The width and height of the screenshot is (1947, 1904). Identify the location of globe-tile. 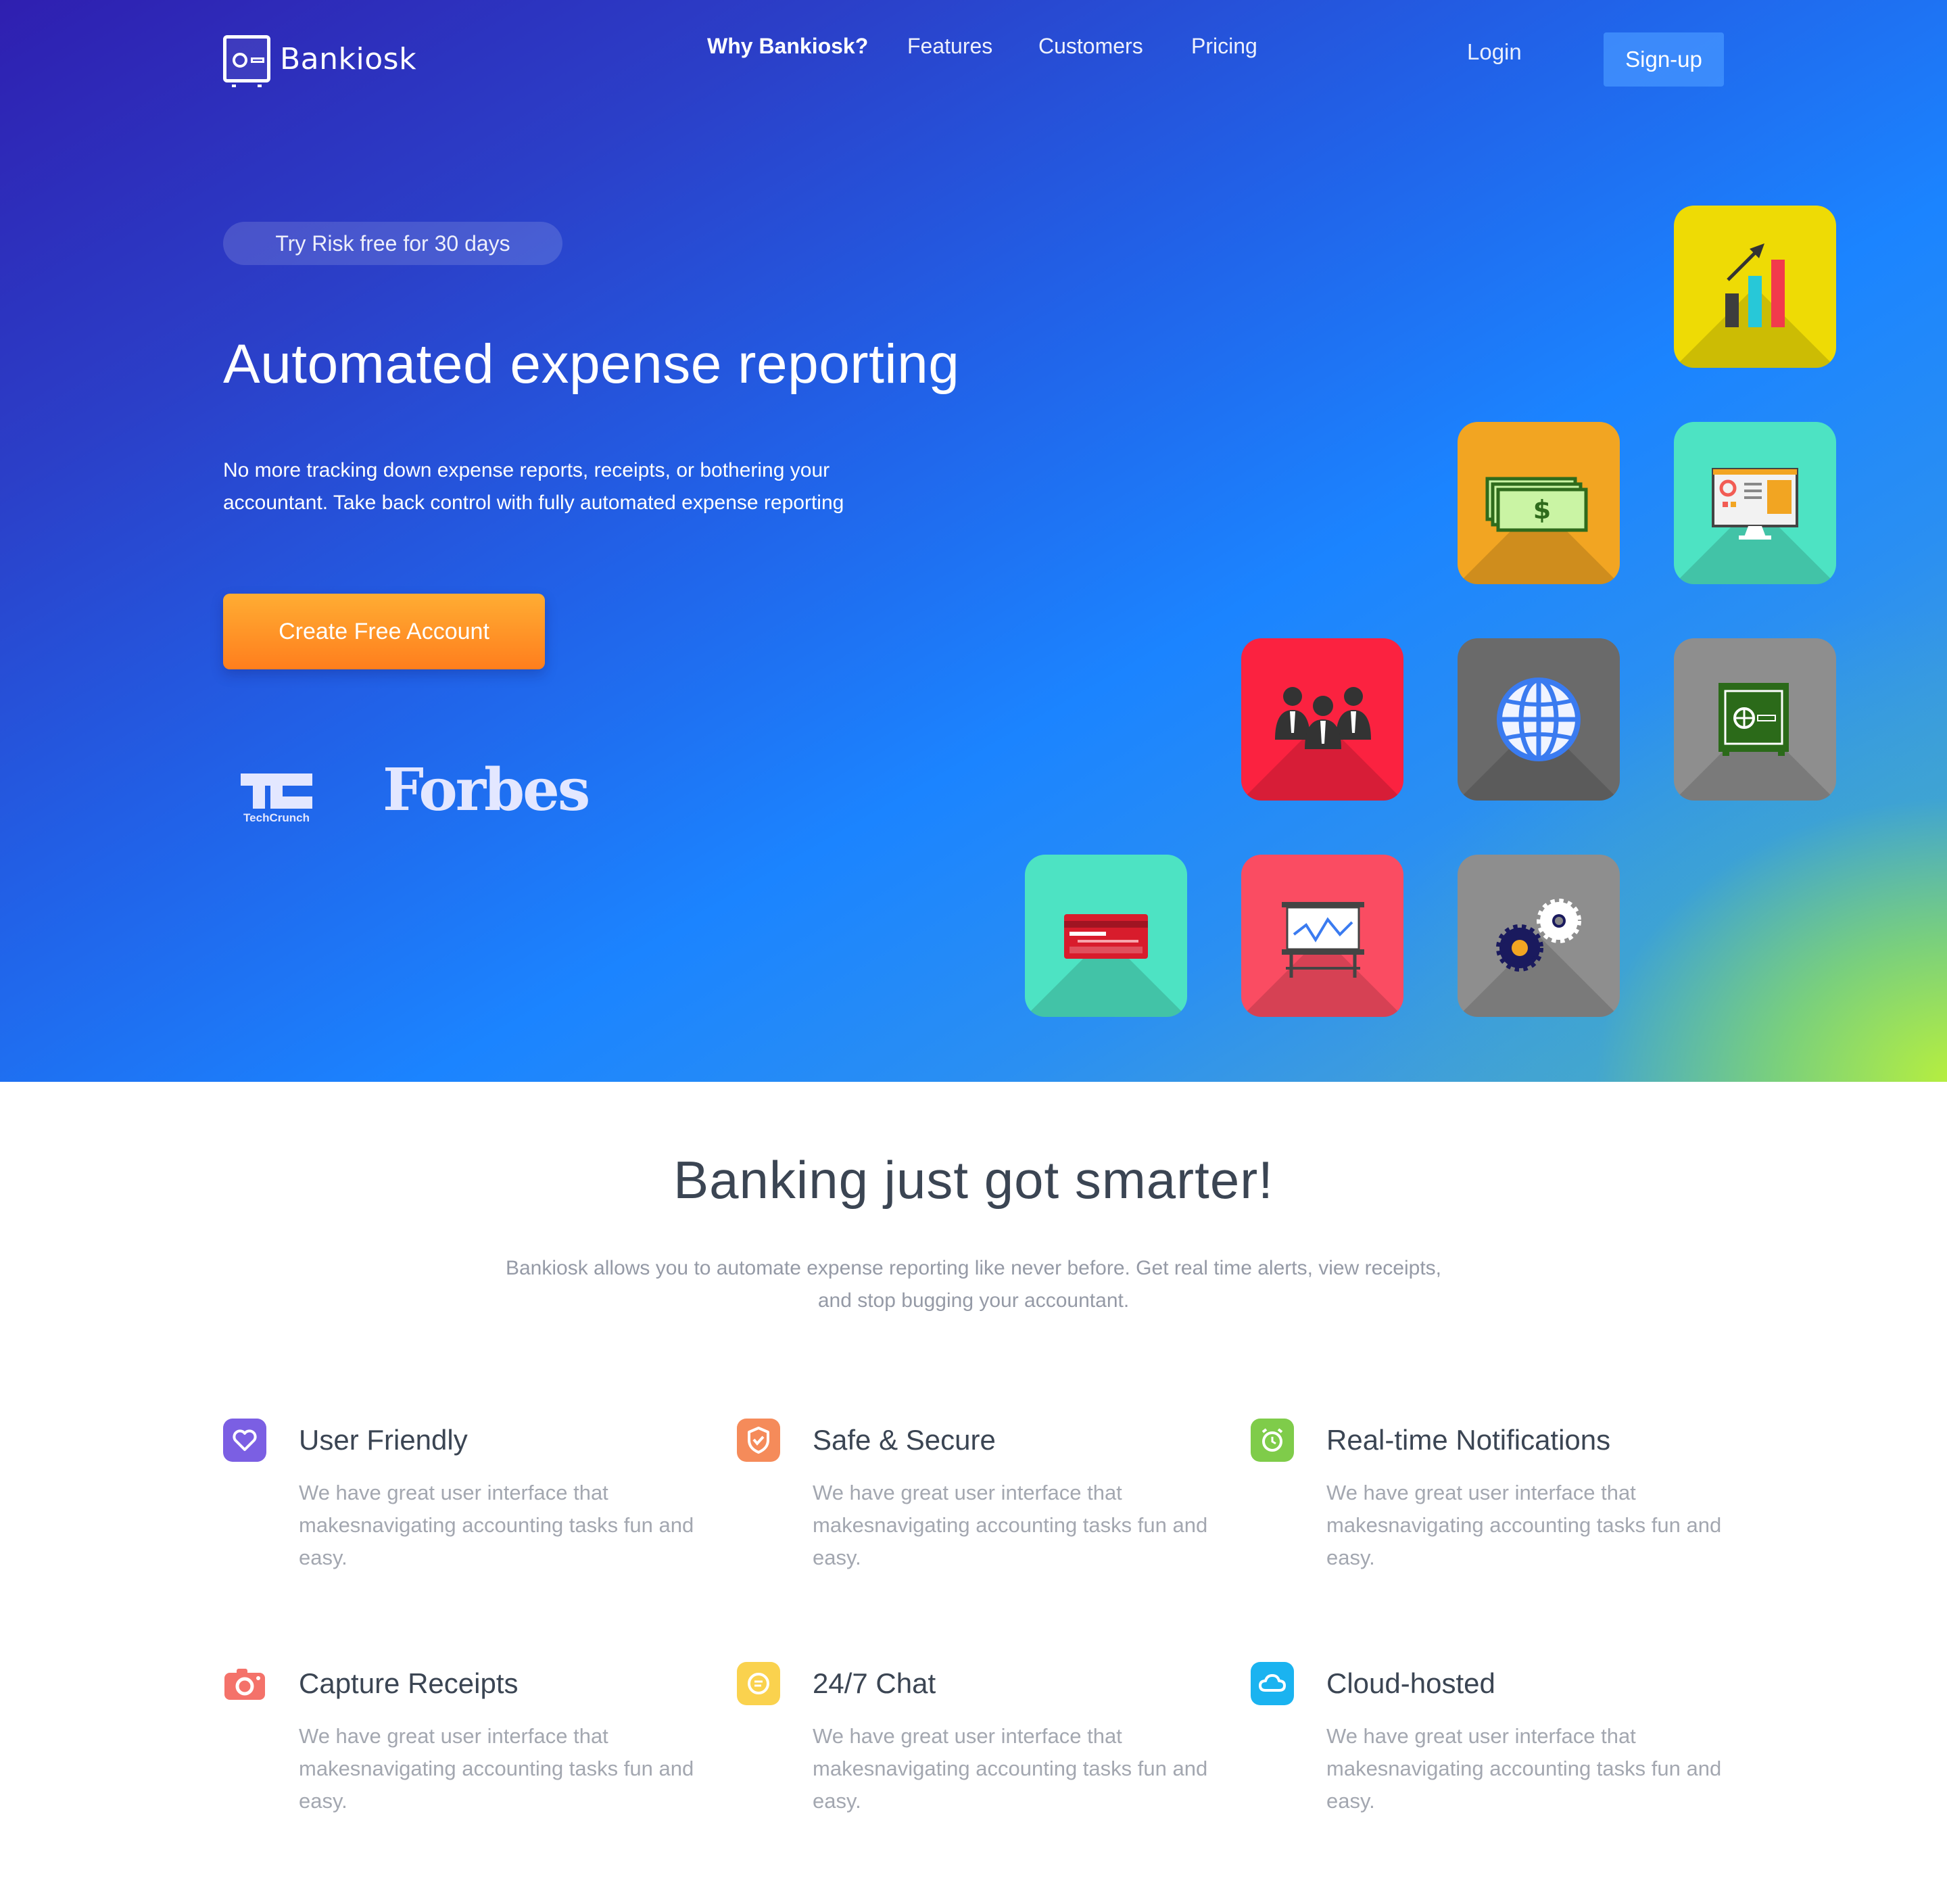
(1539, 719).